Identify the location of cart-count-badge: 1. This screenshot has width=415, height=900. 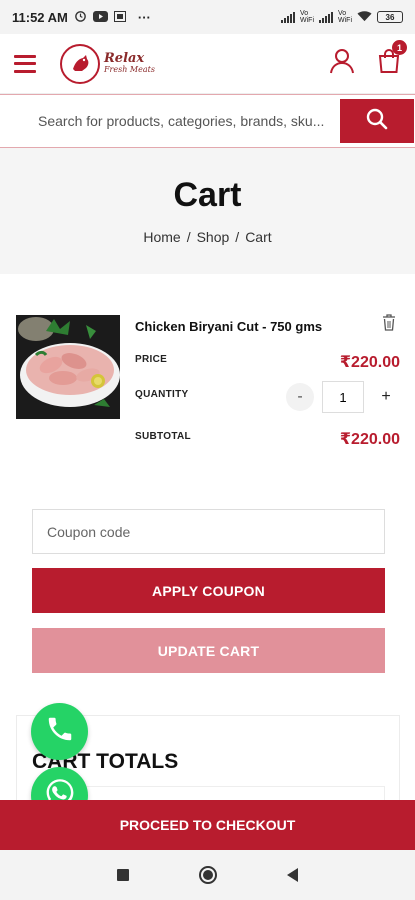
(399, 47).